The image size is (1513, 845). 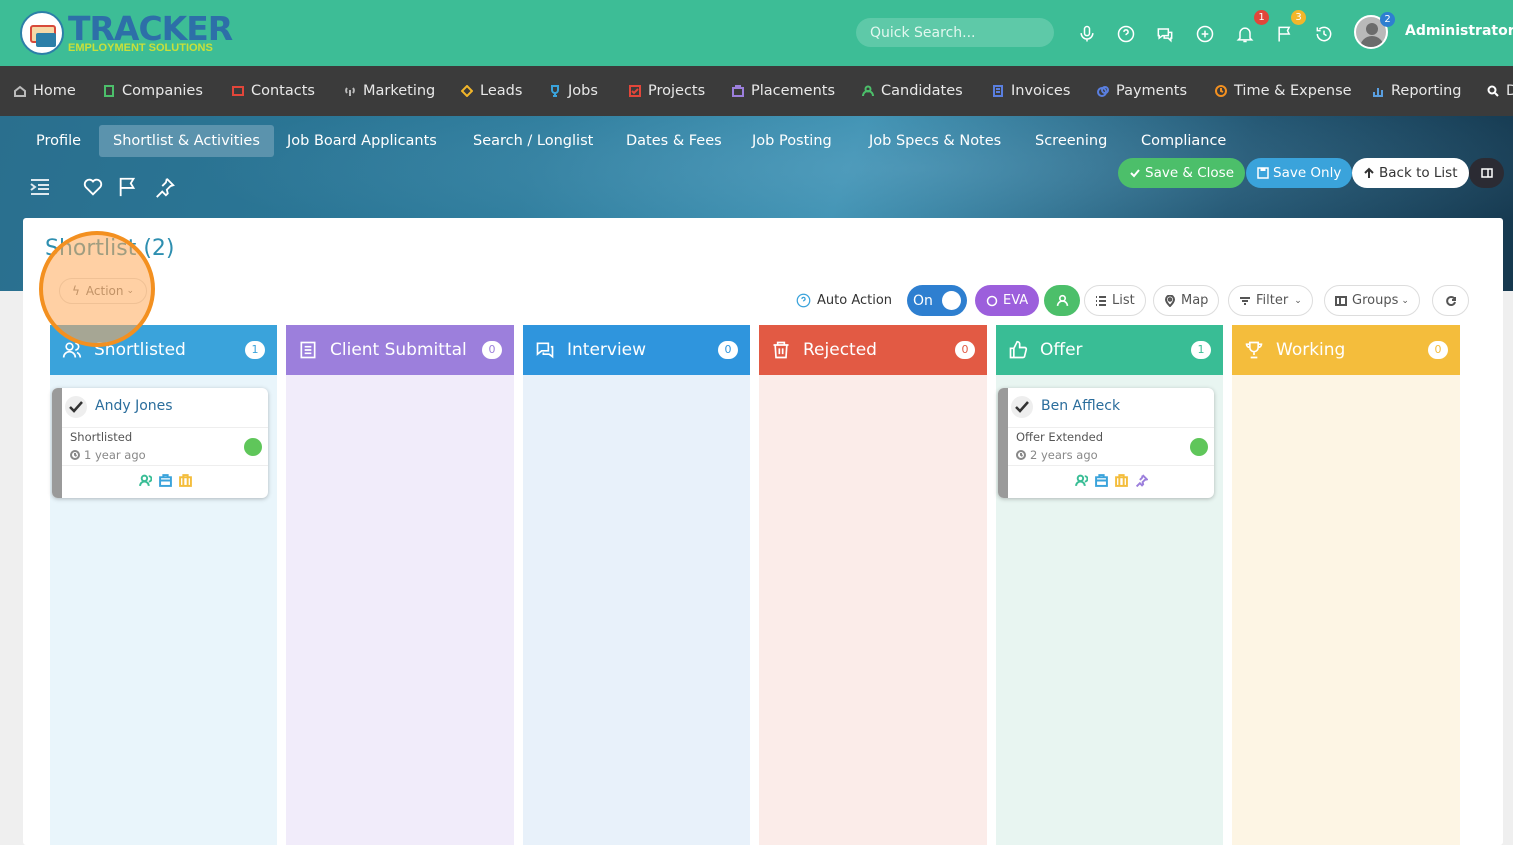 What do you see at coordinates (873, 350) in the screenshot?
I see `column-header: Rejected 0` at bounding box center [873, 350].